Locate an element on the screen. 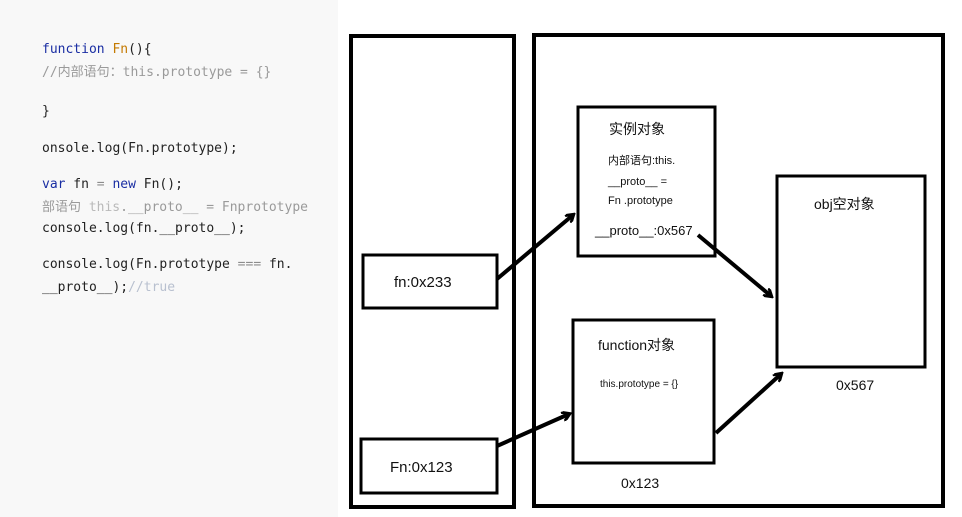 This screenshot has width=962, height=517. instance-inner-line-1: 内部语句:this. is located at coordinates (641, 160).